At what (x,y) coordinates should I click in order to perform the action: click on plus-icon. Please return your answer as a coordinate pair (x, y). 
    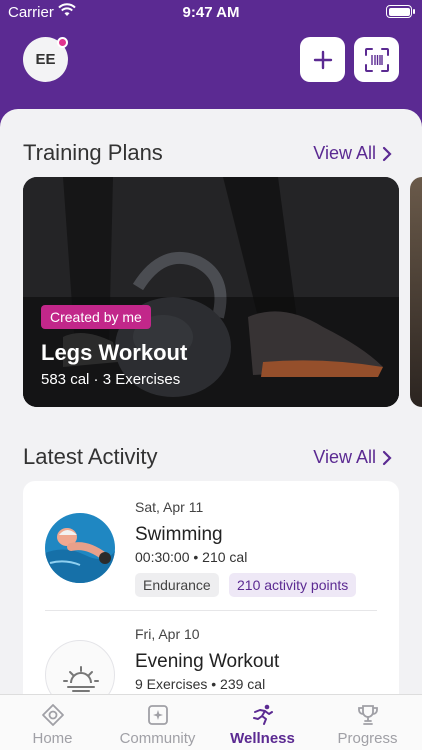
    Looking at the image, I should click on (322, 59).